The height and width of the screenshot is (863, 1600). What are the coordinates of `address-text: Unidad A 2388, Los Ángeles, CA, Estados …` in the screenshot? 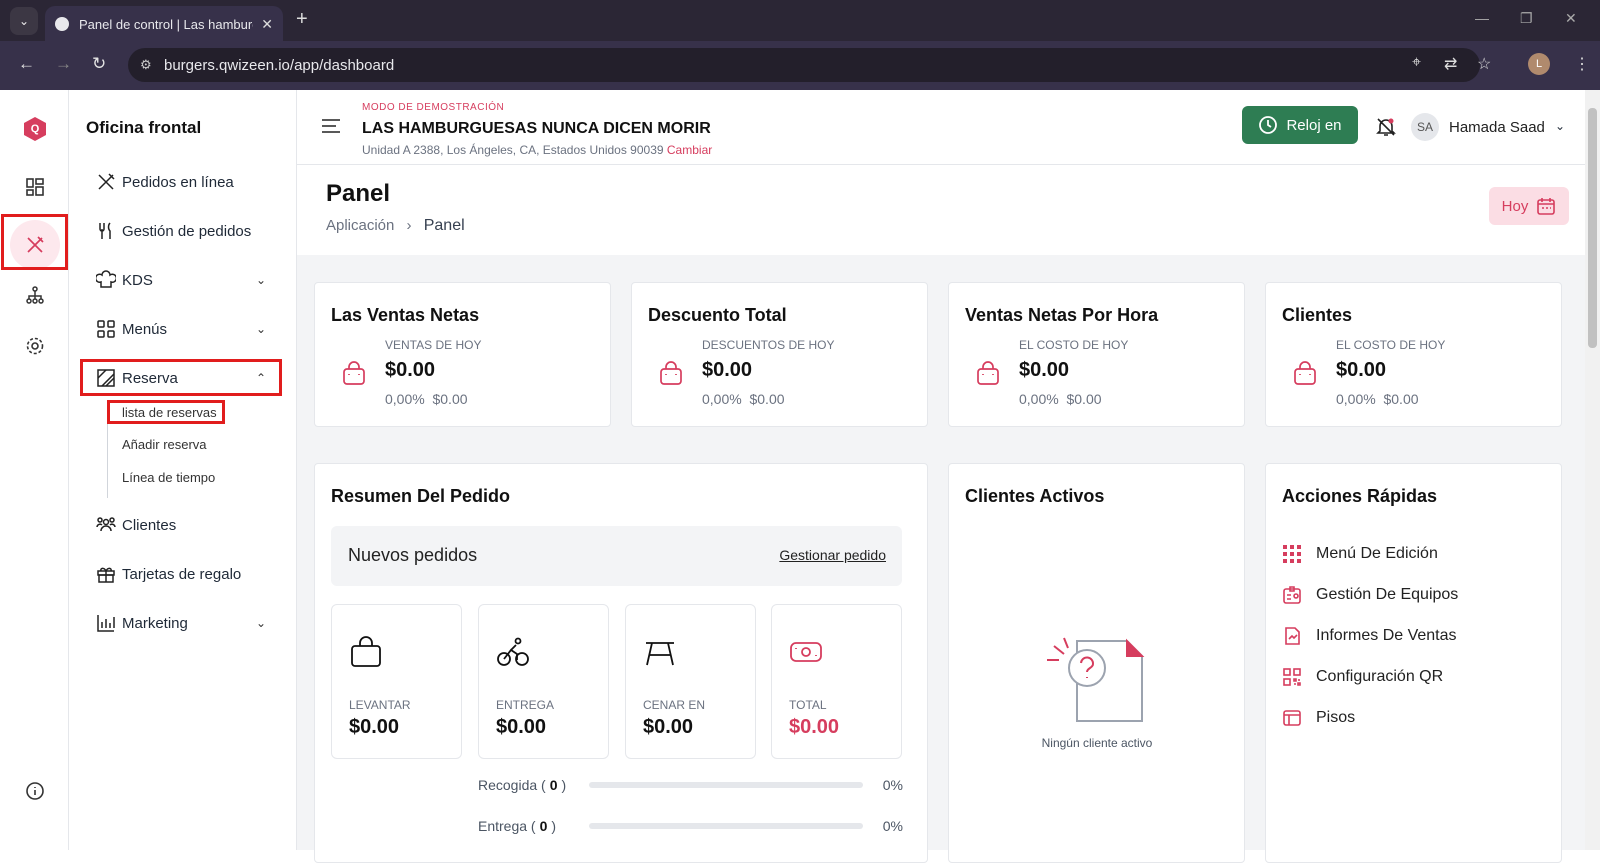 It's located at (513, 150).